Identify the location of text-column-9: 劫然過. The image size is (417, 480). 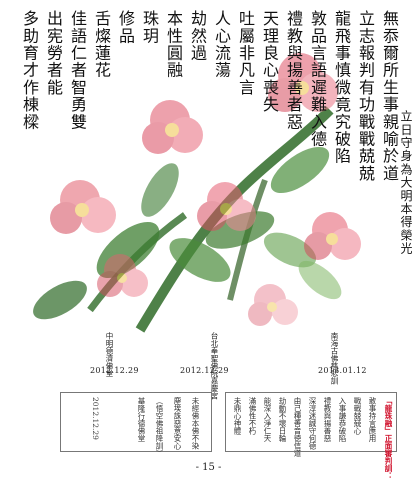
(197, 36).